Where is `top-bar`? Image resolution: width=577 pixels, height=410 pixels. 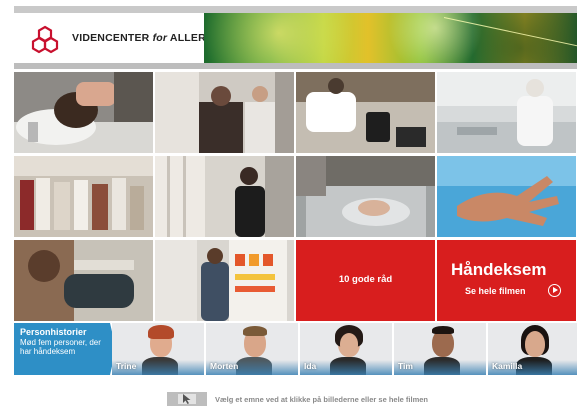 top-bar is located at coordinates (295, 9).